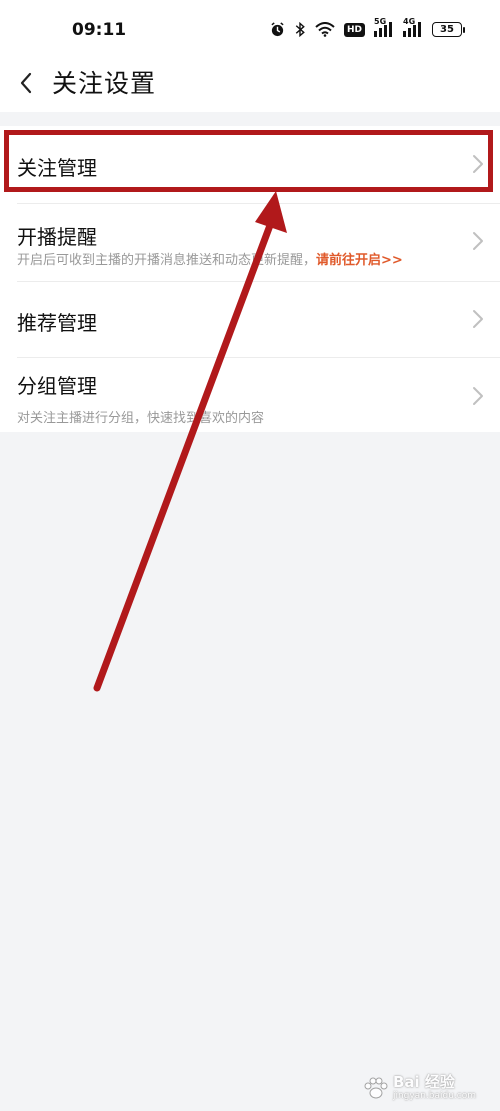  I want to click on status-time: 09:11, so click(99, 30).